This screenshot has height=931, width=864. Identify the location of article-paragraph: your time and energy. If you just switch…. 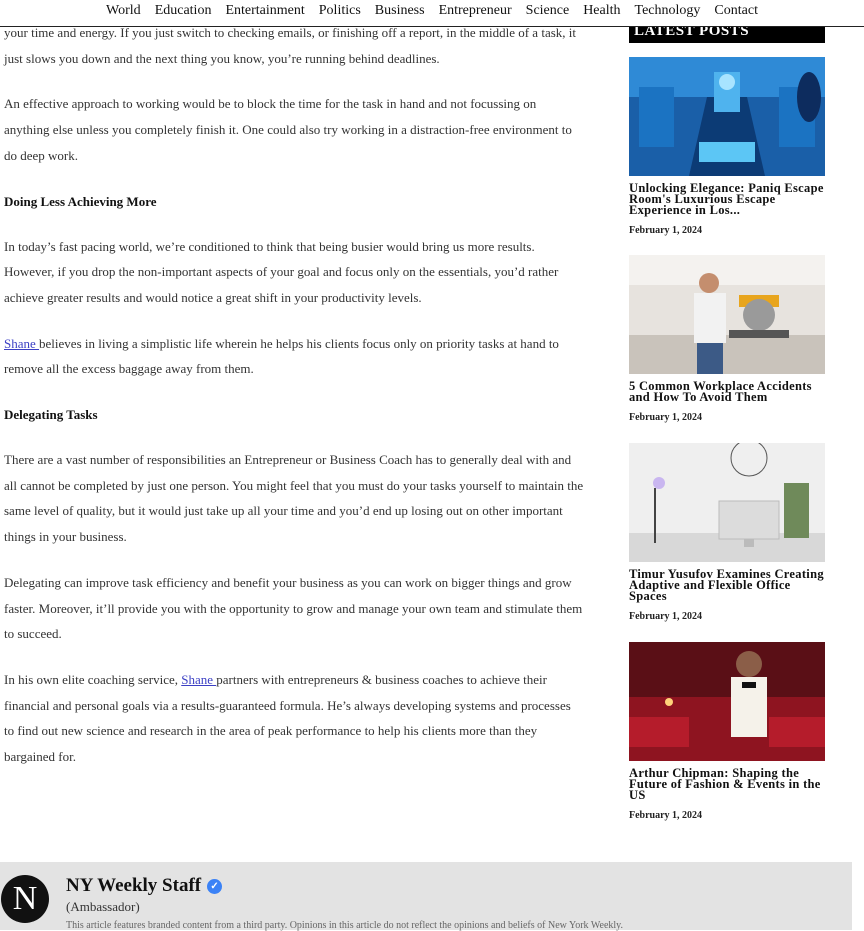
(290, 45).